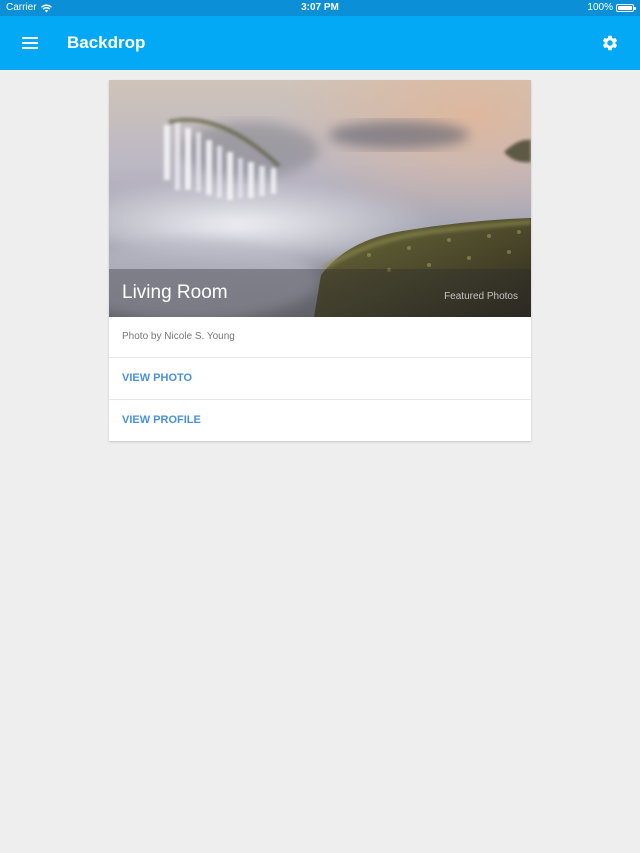 This screenshot has height=853, width=640. I want to click on app-bar: Backdrop, so click(320, 43).